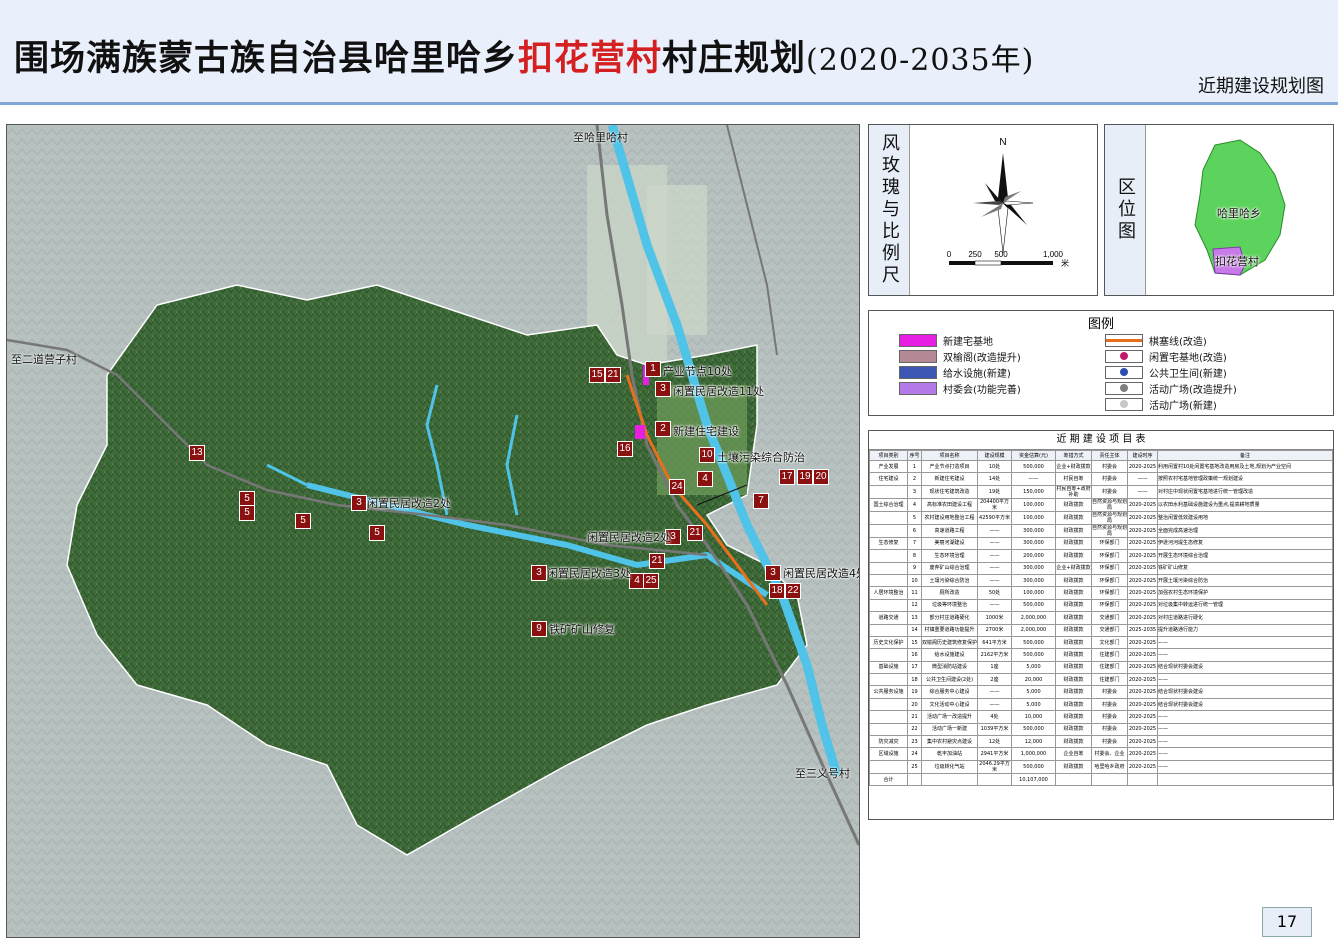 This screenshot has width=1338, height=946. Describe the element at coordinates (914, 655) in the screenshot. I see `table-cell: 16` at that location.